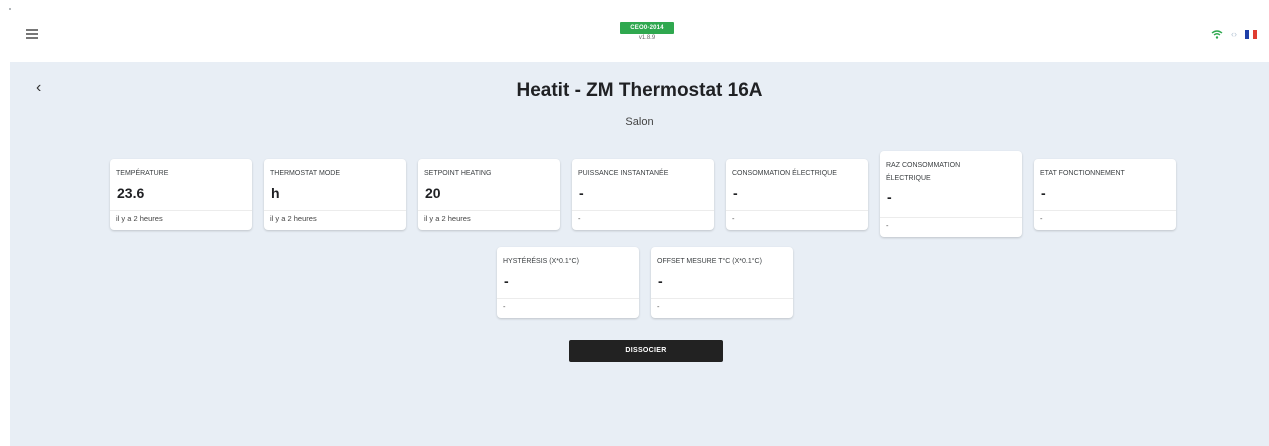 The width and height of the screenshot is (1269, 446). What do you see at coordinates (32, 34) in the screenshot?
I see `menu-icon` at bounding box center [32, 34].